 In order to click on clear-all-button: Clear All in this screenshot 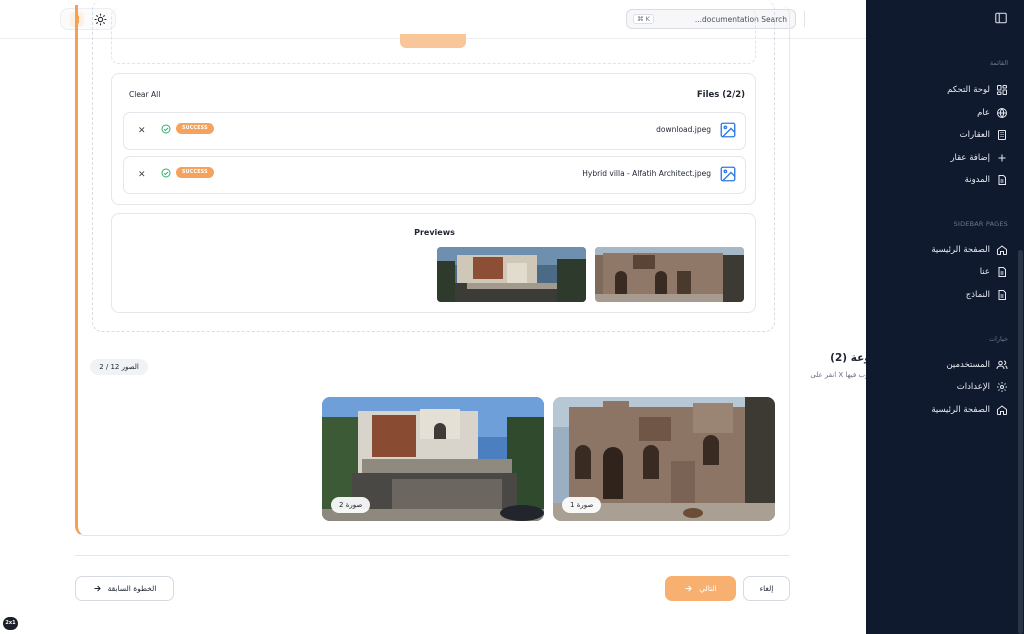, I will do `click(144, 94)`.